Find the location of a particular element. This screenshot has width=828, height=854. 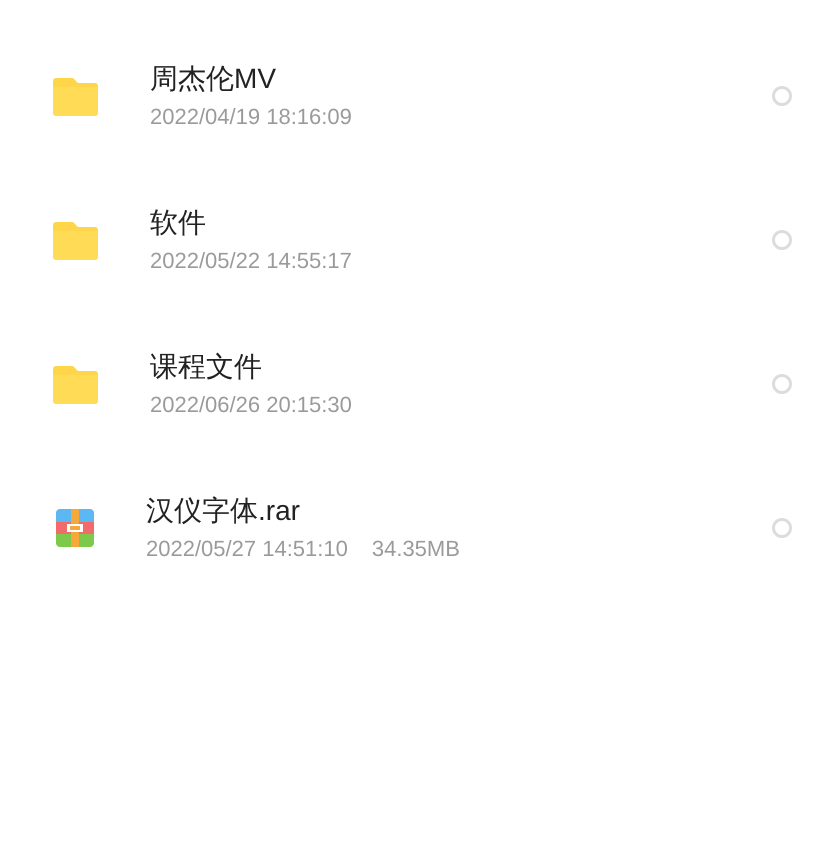

file-size: 34.35MB is located at coordinates (416, 549).